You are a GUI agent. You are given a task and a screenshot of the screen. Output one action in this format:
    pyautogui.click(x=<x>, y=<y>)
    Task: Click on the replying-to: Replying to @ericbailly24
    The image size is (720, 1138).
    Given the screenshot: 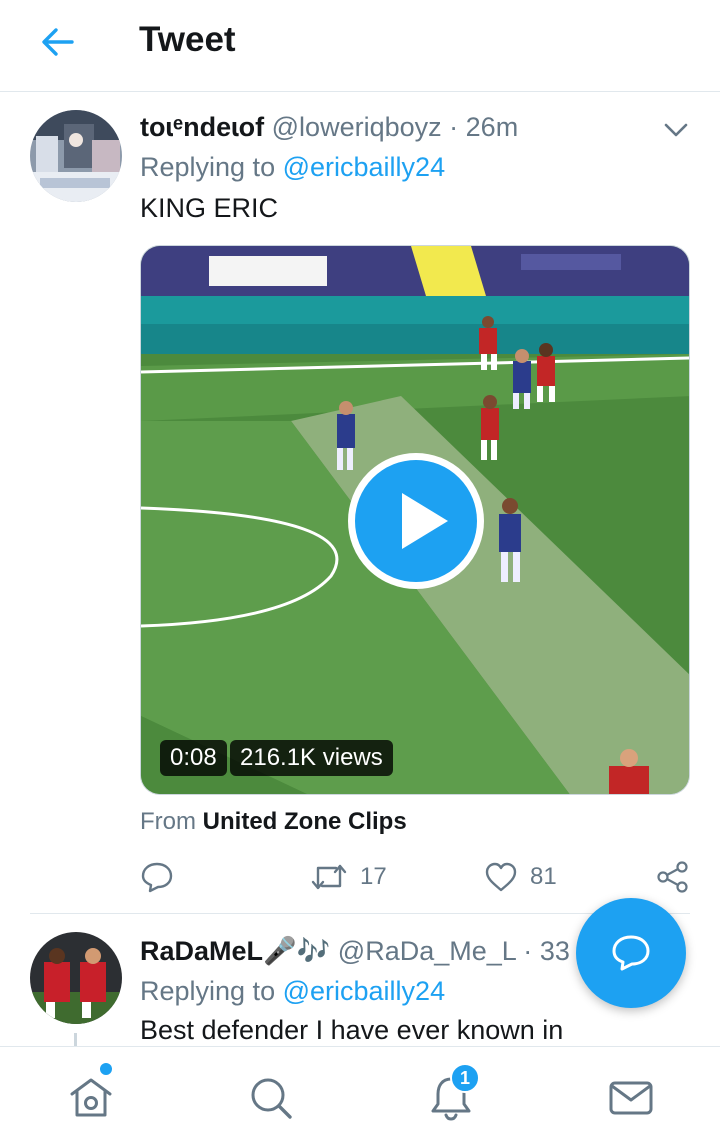 What is the action you would take?
    pyautogui.click(x=292, y=167)
    